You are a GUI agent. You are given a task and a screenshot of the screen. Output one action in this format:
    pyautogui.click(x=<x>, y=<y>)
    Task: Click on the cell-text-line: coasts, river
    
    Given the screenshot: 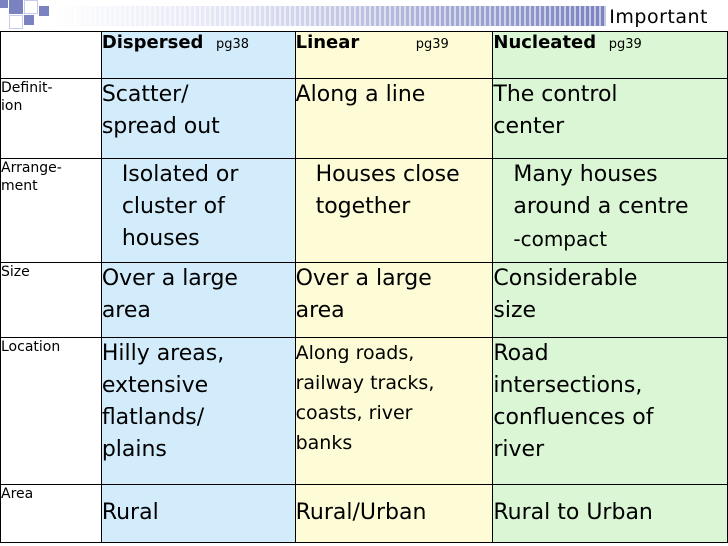 What is the action you would take?
    pyautogui.click(x=354, y=413)
    